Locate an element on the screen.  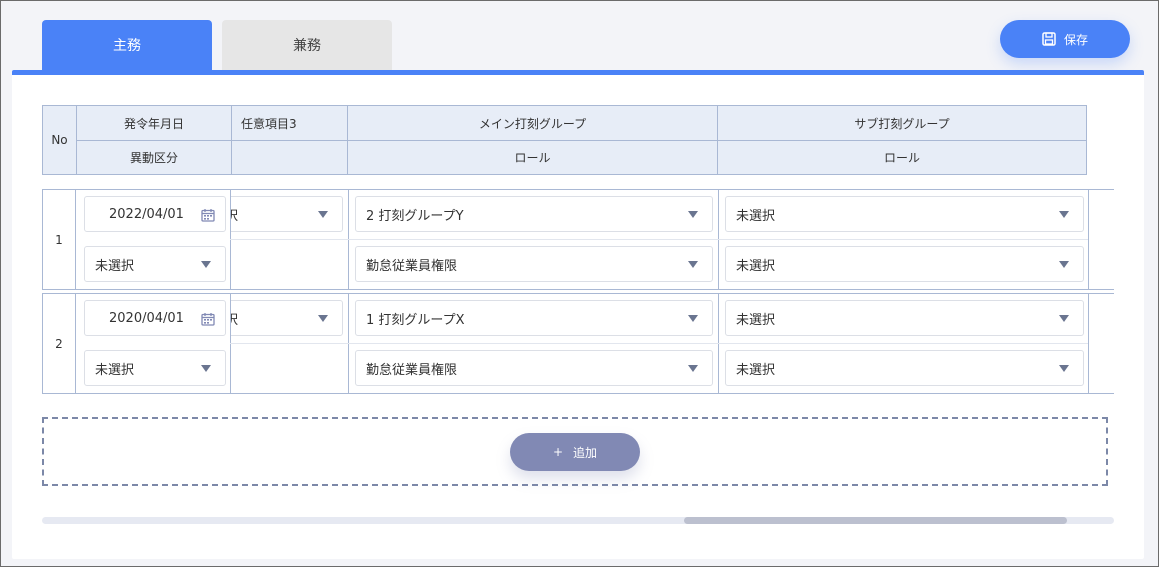
add-row-button: + 追加 is located at coordinates (575, 452).